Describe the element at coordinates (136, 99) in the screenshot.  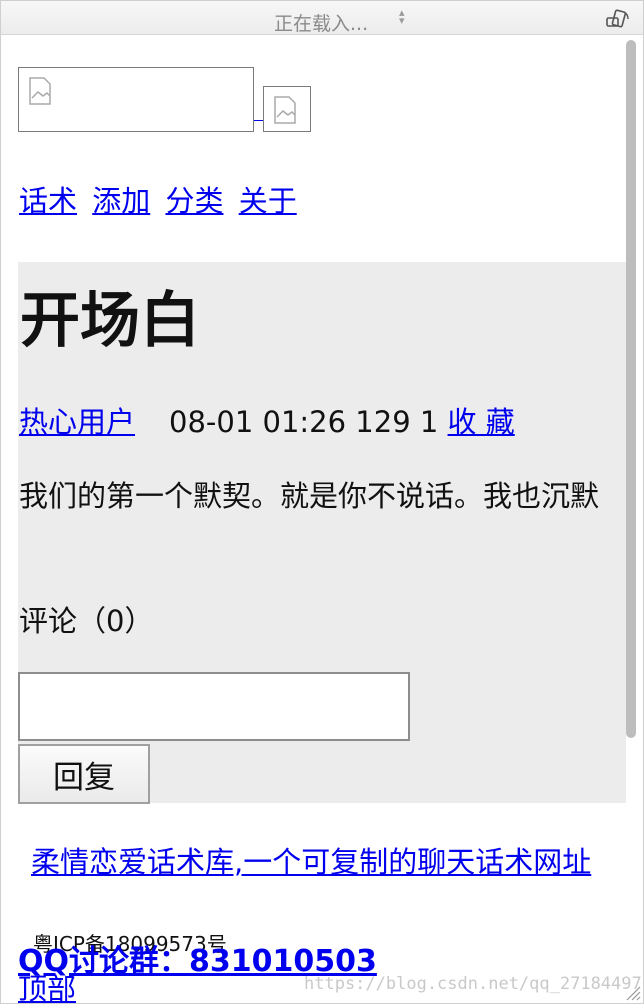
I see `site-logo-image` at that location.